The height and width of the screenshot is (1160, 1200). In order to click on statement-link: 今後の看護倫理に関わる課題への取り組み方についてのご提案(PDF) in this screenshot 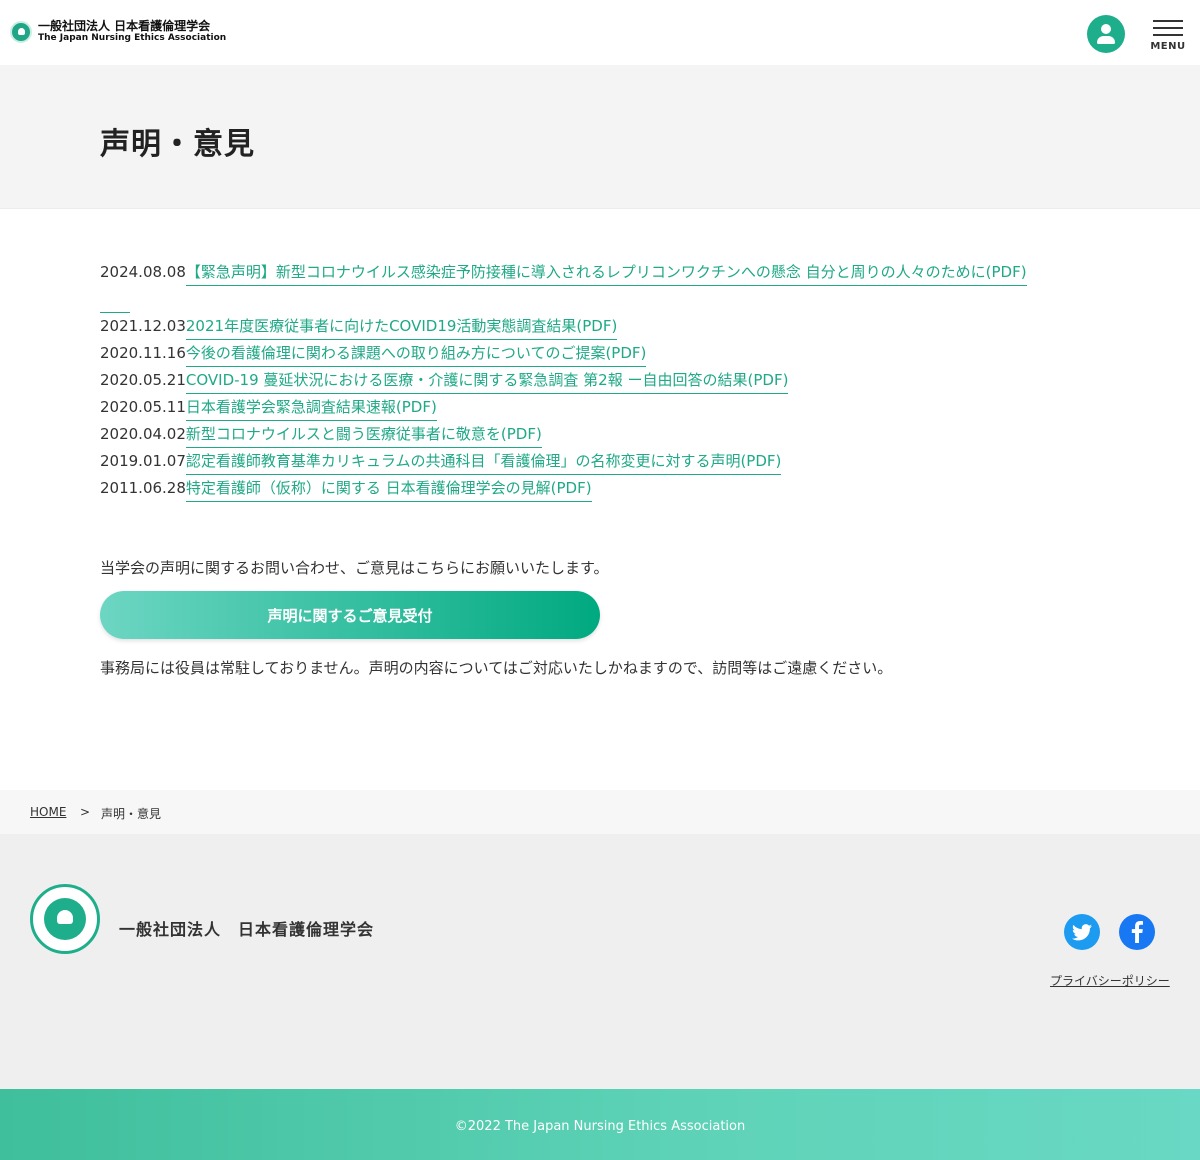, I will do `click(416, 355)`.